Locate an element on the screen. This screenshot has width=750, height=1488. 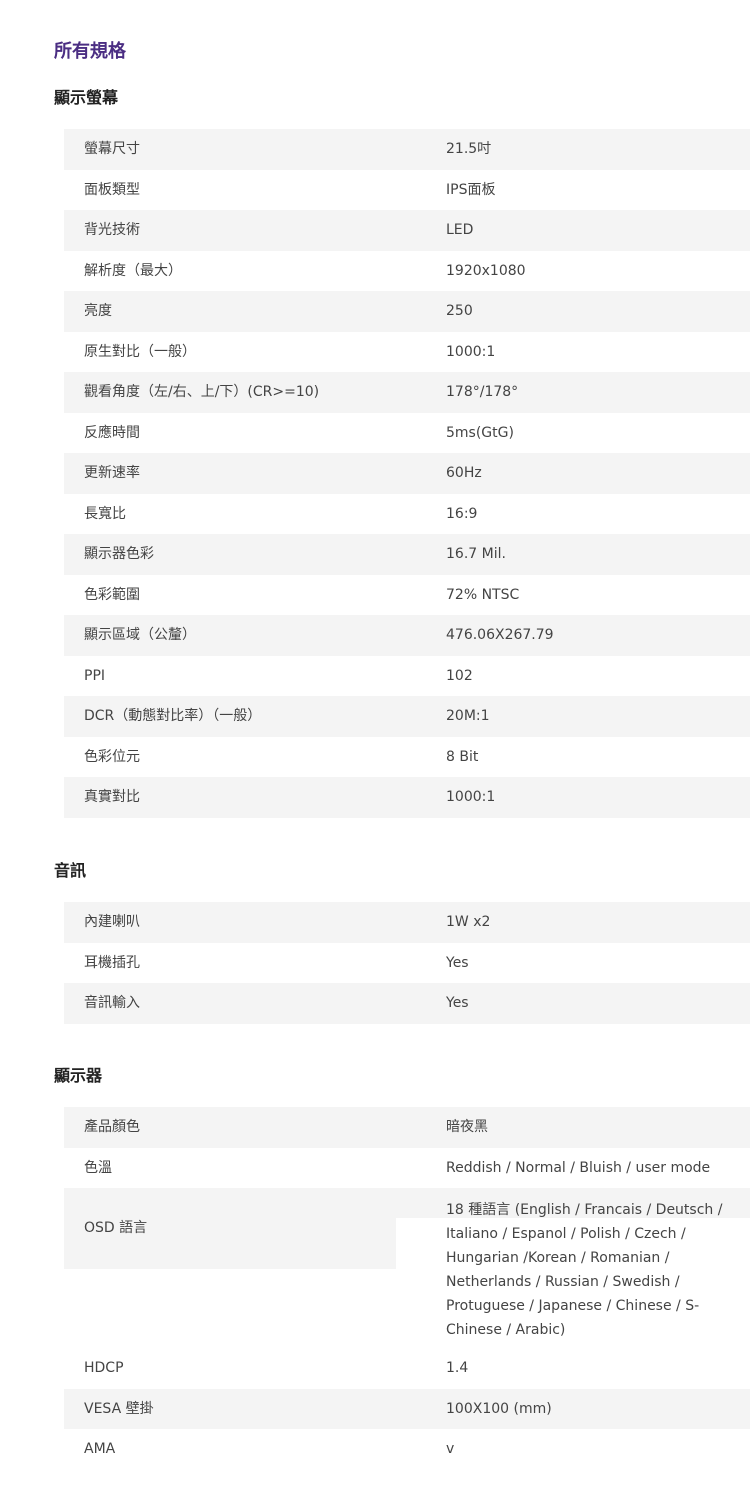
spec-row-color-gamut: 色彩範圍 72% NTSC is located at coordinates (407, 595).